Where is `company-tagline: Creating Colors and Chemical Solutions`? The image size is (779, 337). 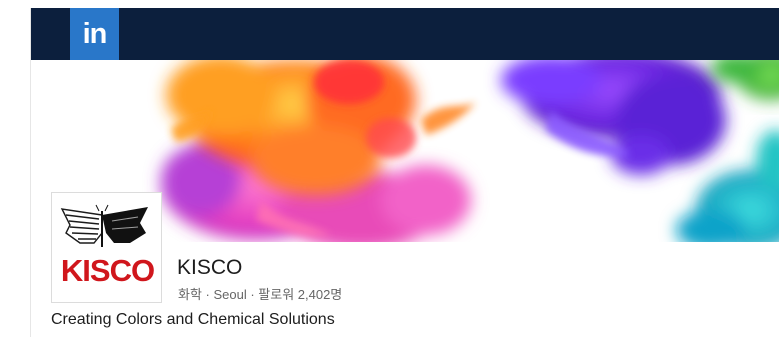 company-tagline: Creating Colors and Chemical Solutions is located at coordinates (193, 319).